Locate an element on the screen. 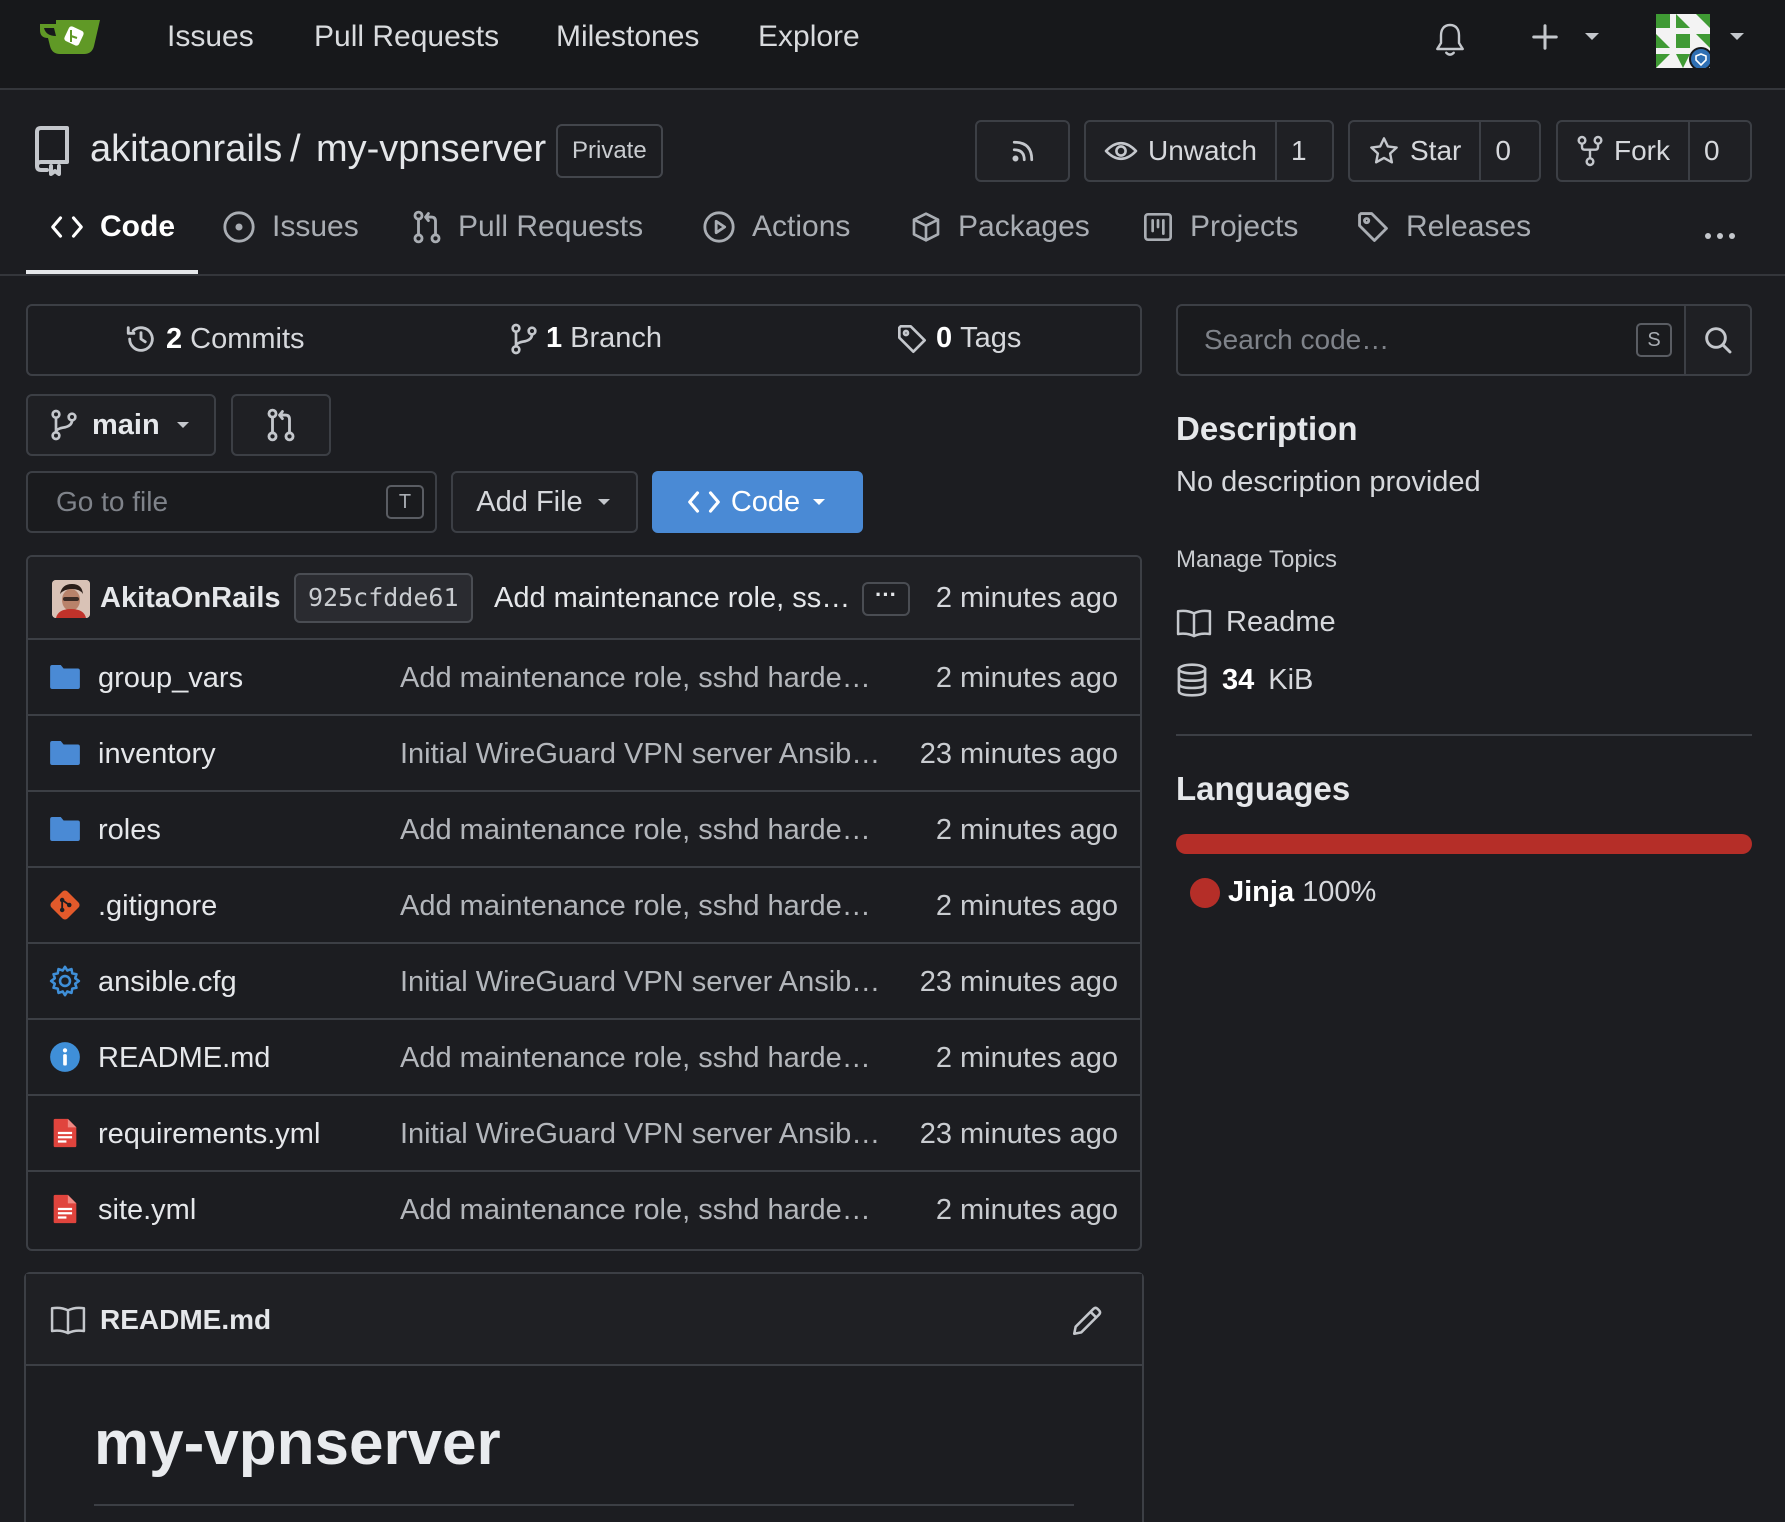 This screenshot has height=1522, width=1785. description-text: No description provided is located at coordinates (1328, 482).